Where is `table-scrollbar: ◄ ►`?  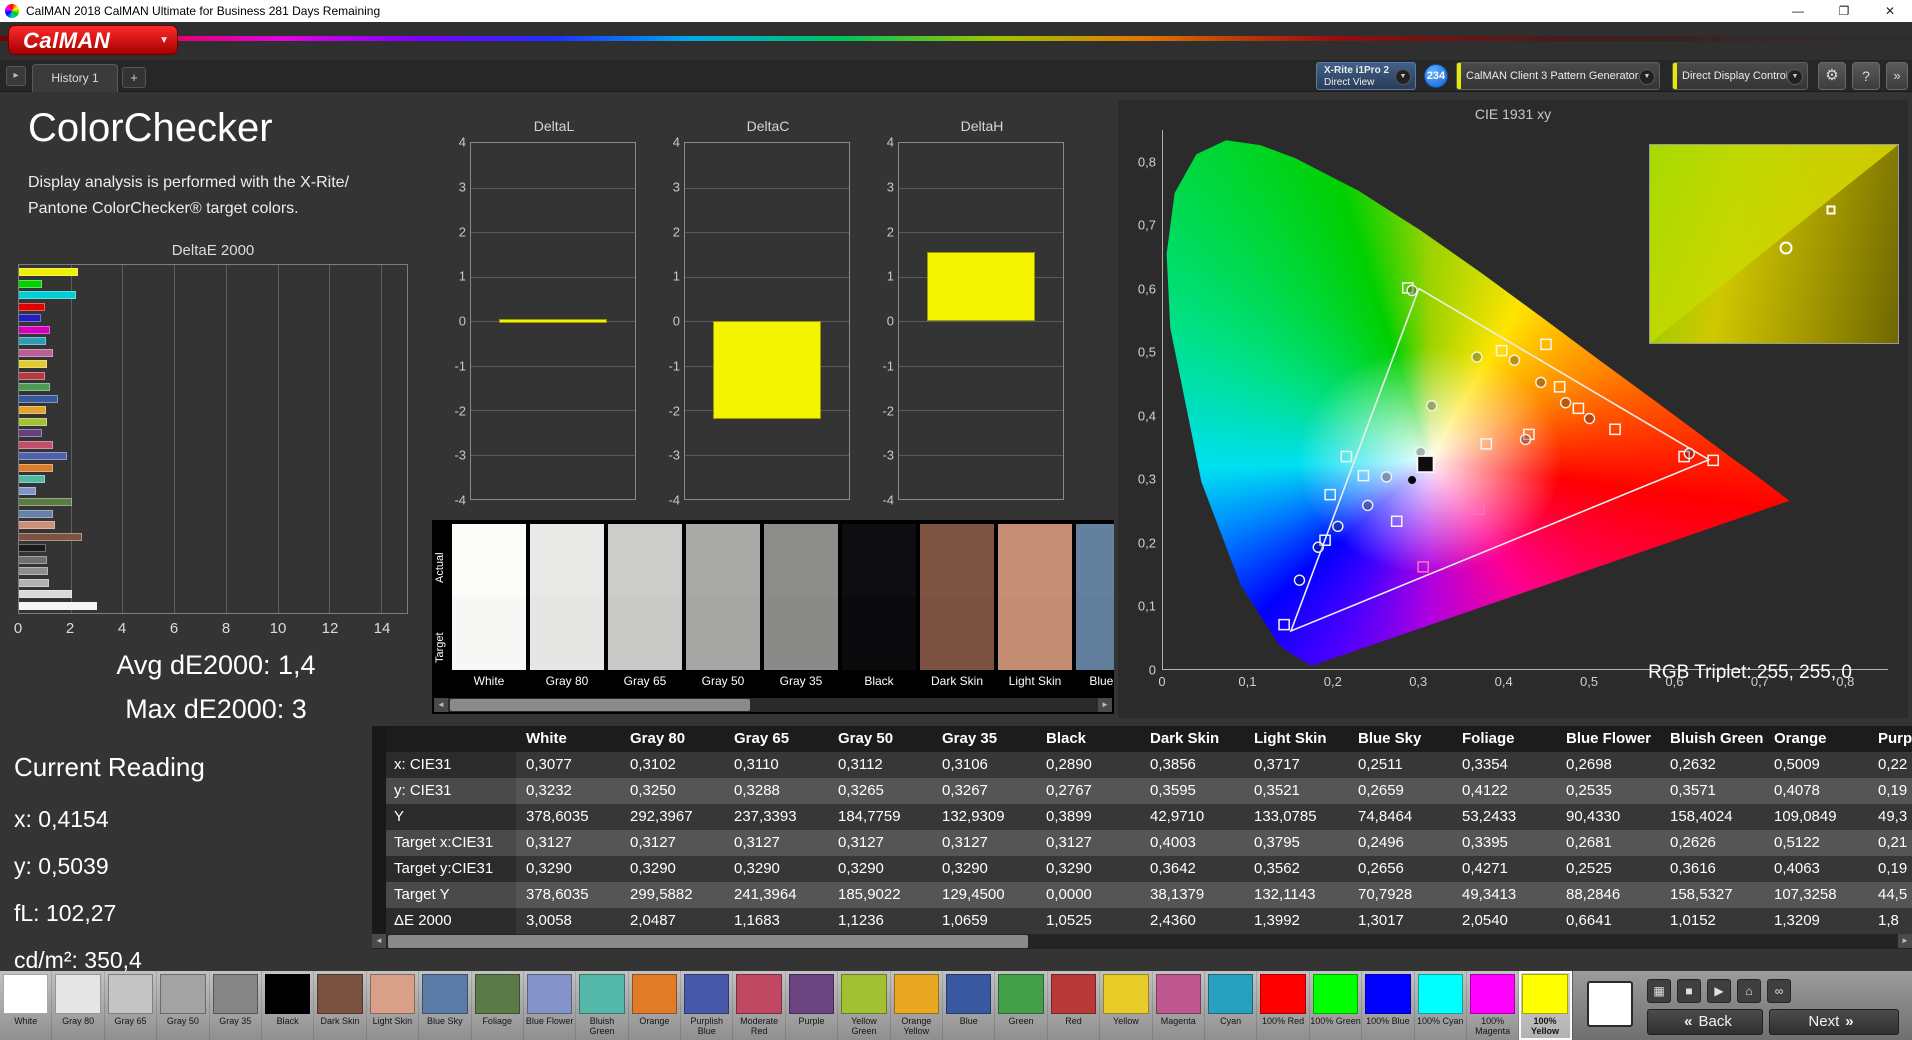
table-scrollbar: ◄ ► is located at coordinates (1142, 941).